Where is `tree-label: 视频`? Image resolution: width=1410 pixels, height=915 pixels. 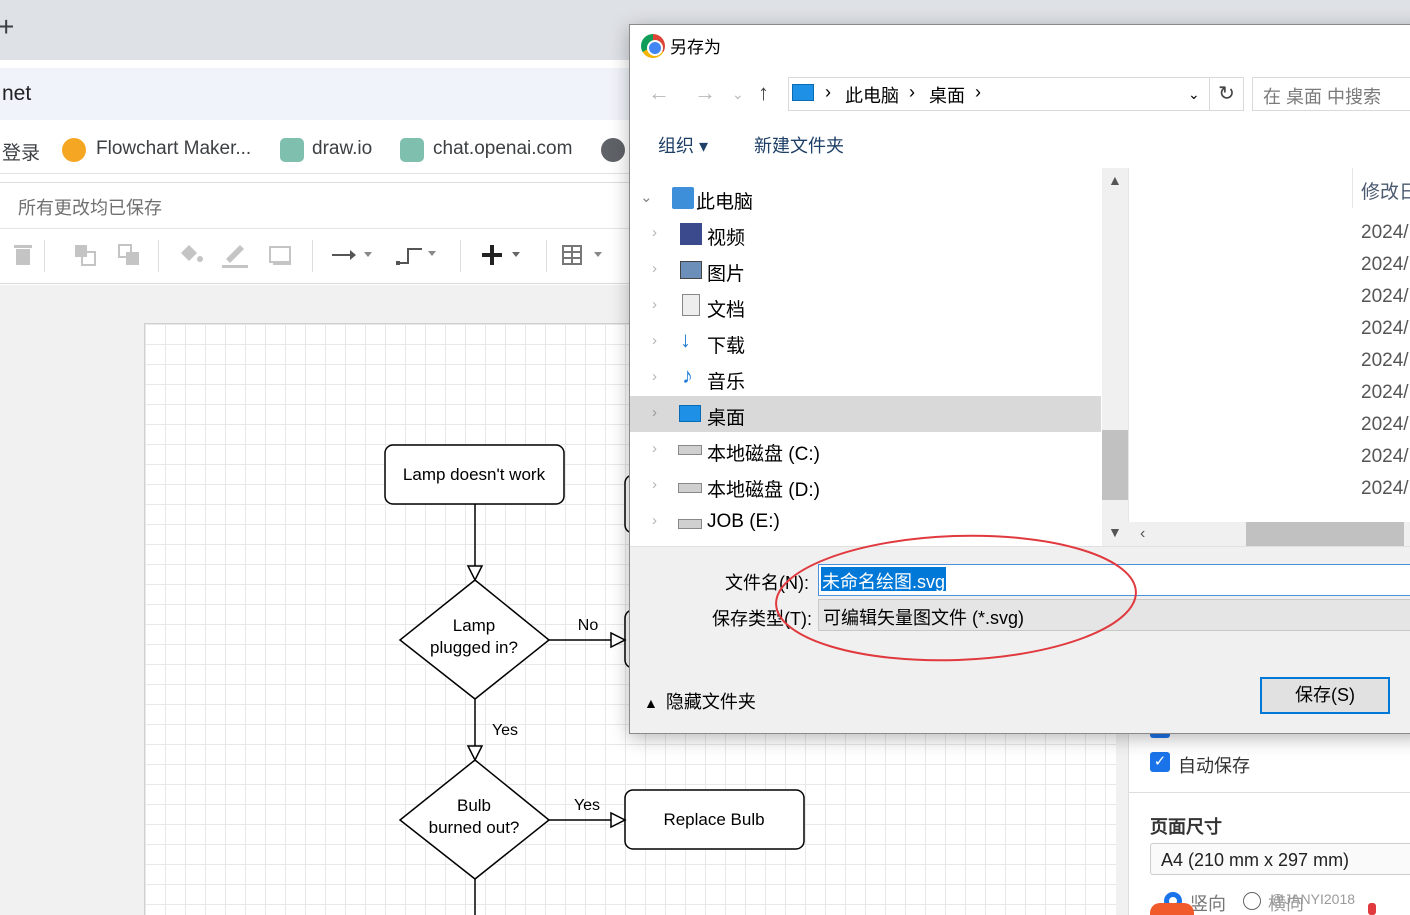
tree-label: 视频 is located at coordinates (726, 238).